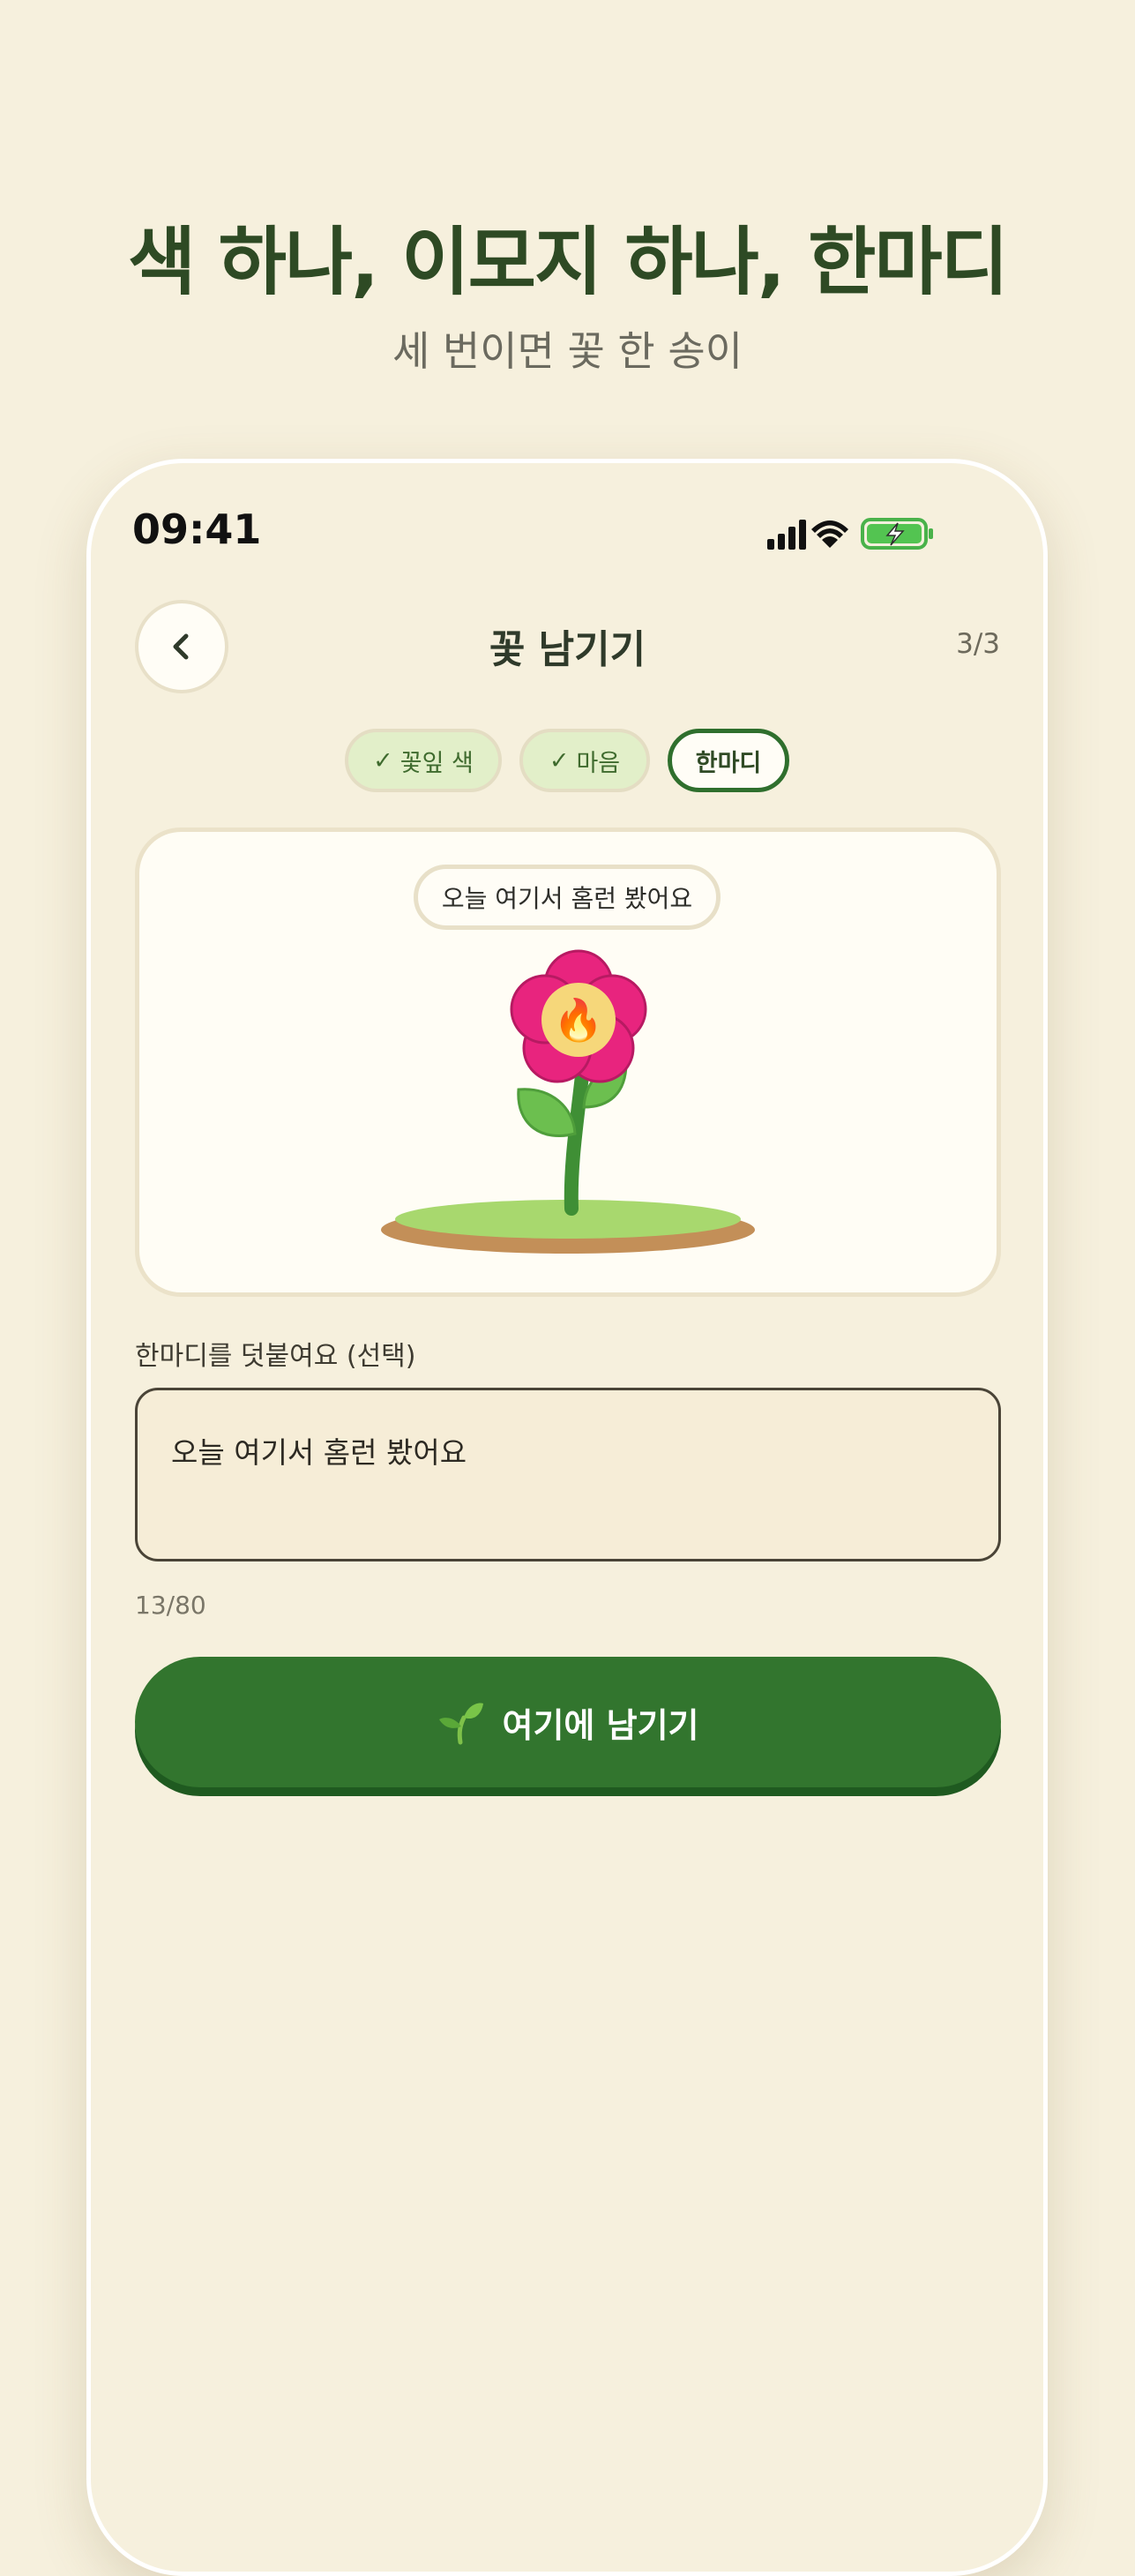 The height and width of the screenshot is (2576, 1135). What do you see at coordinates (978, 644) in the screenshot?
I see `step-counter: 3/3` at bounding box center [978, 644].